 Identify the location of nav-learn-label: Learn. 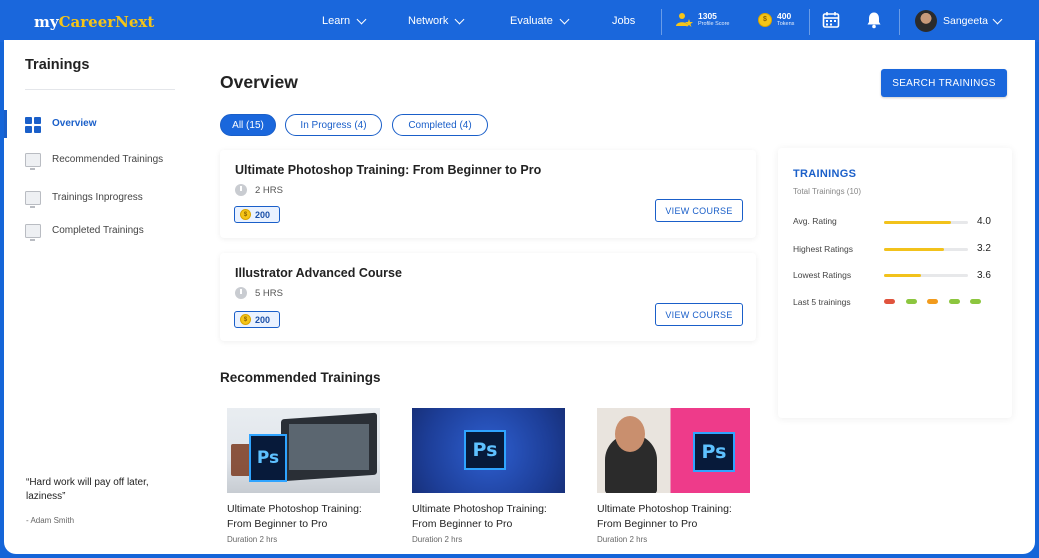
(336, 21).